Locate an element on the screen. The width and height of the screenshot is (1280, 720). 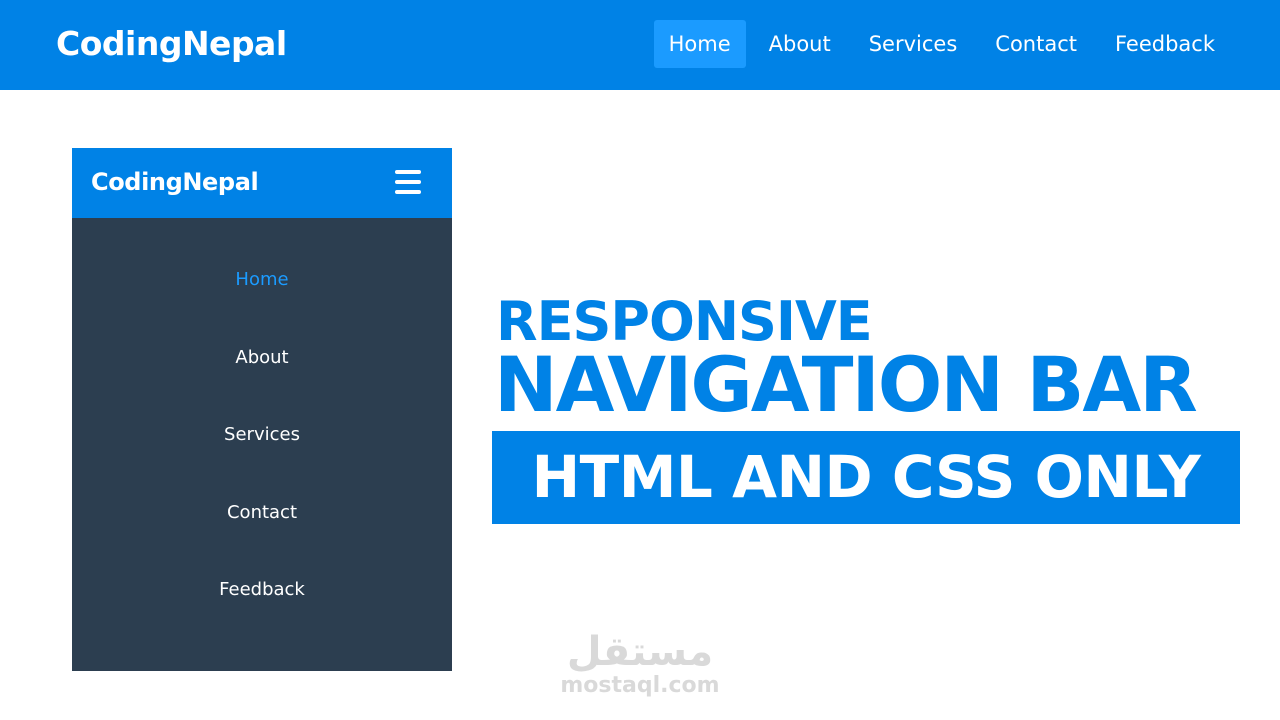
hamburger-icon is located at coordinates (408, 182).